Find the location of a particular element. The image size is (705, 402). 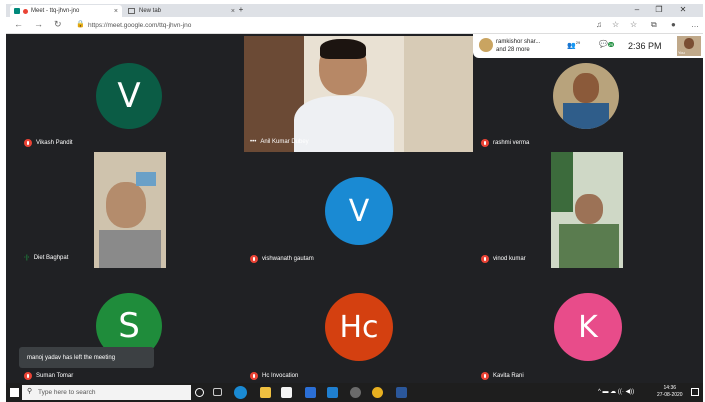

people-button: 👥29 is located at coordinates (573, 44).